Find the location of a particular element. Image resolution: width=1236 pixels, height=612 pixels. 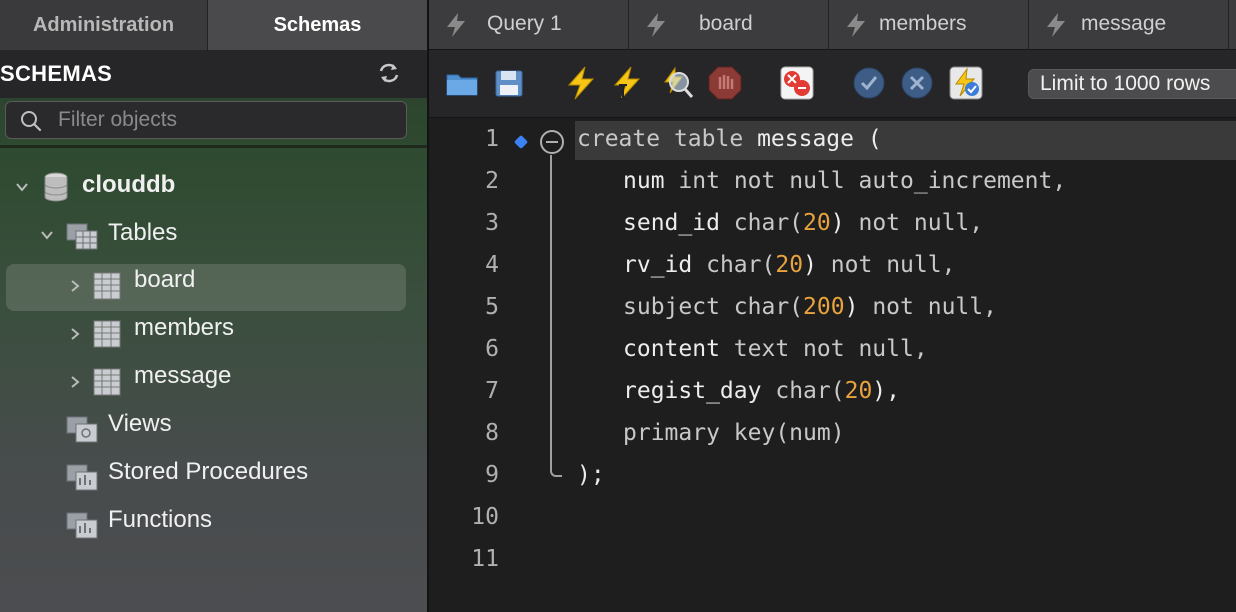

line-number: 3 is located at coordinates (492, 223).